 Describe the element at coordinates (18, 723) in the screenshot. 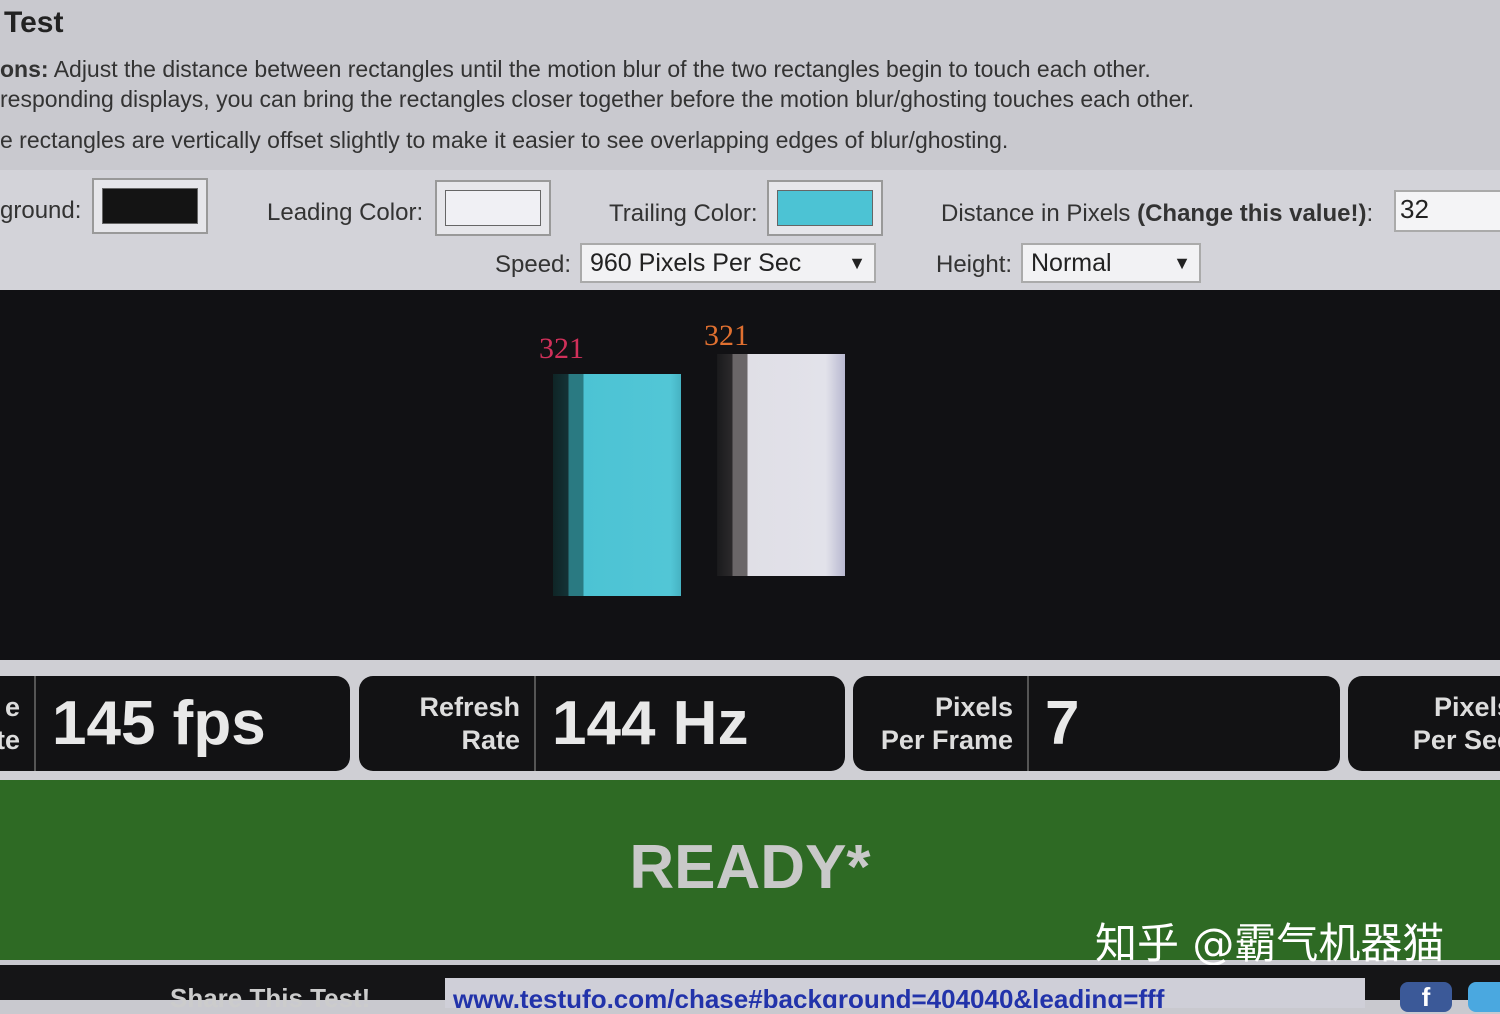

I see `frame-rate-label: e te` at that location.